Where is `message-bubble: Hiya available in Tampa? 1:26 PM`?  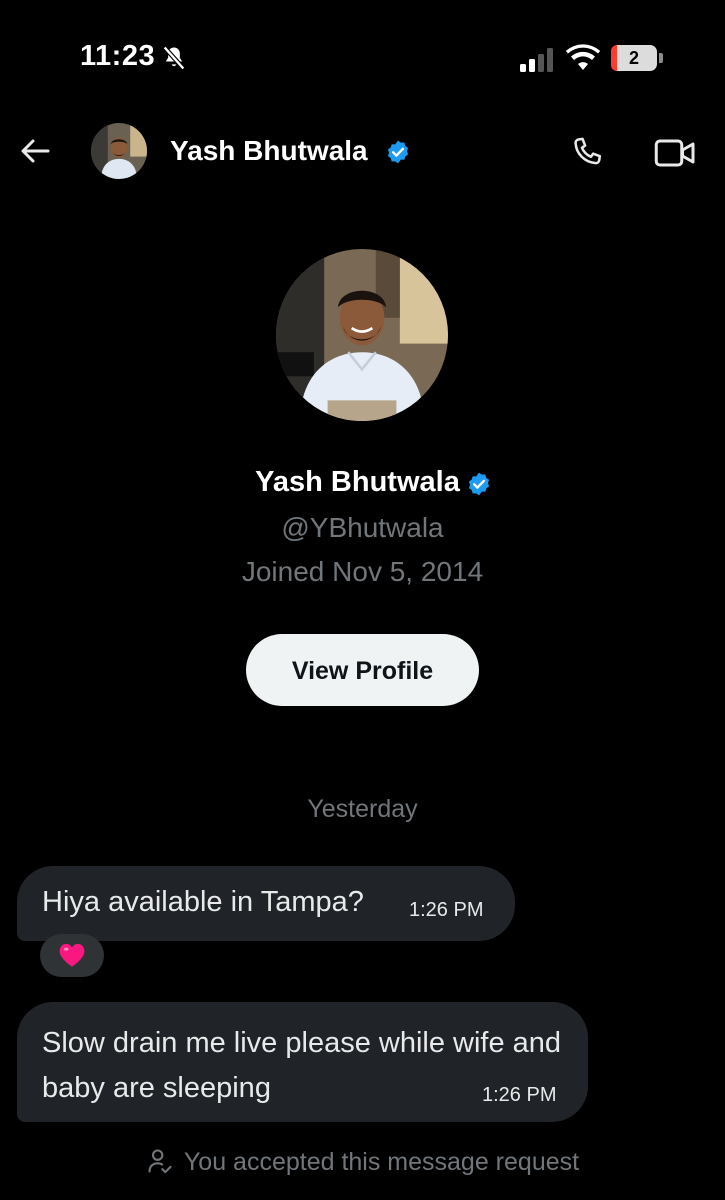
message-bubble: Hiya available in Tampa? 1:26 PM is located at coordinates (266, 903).